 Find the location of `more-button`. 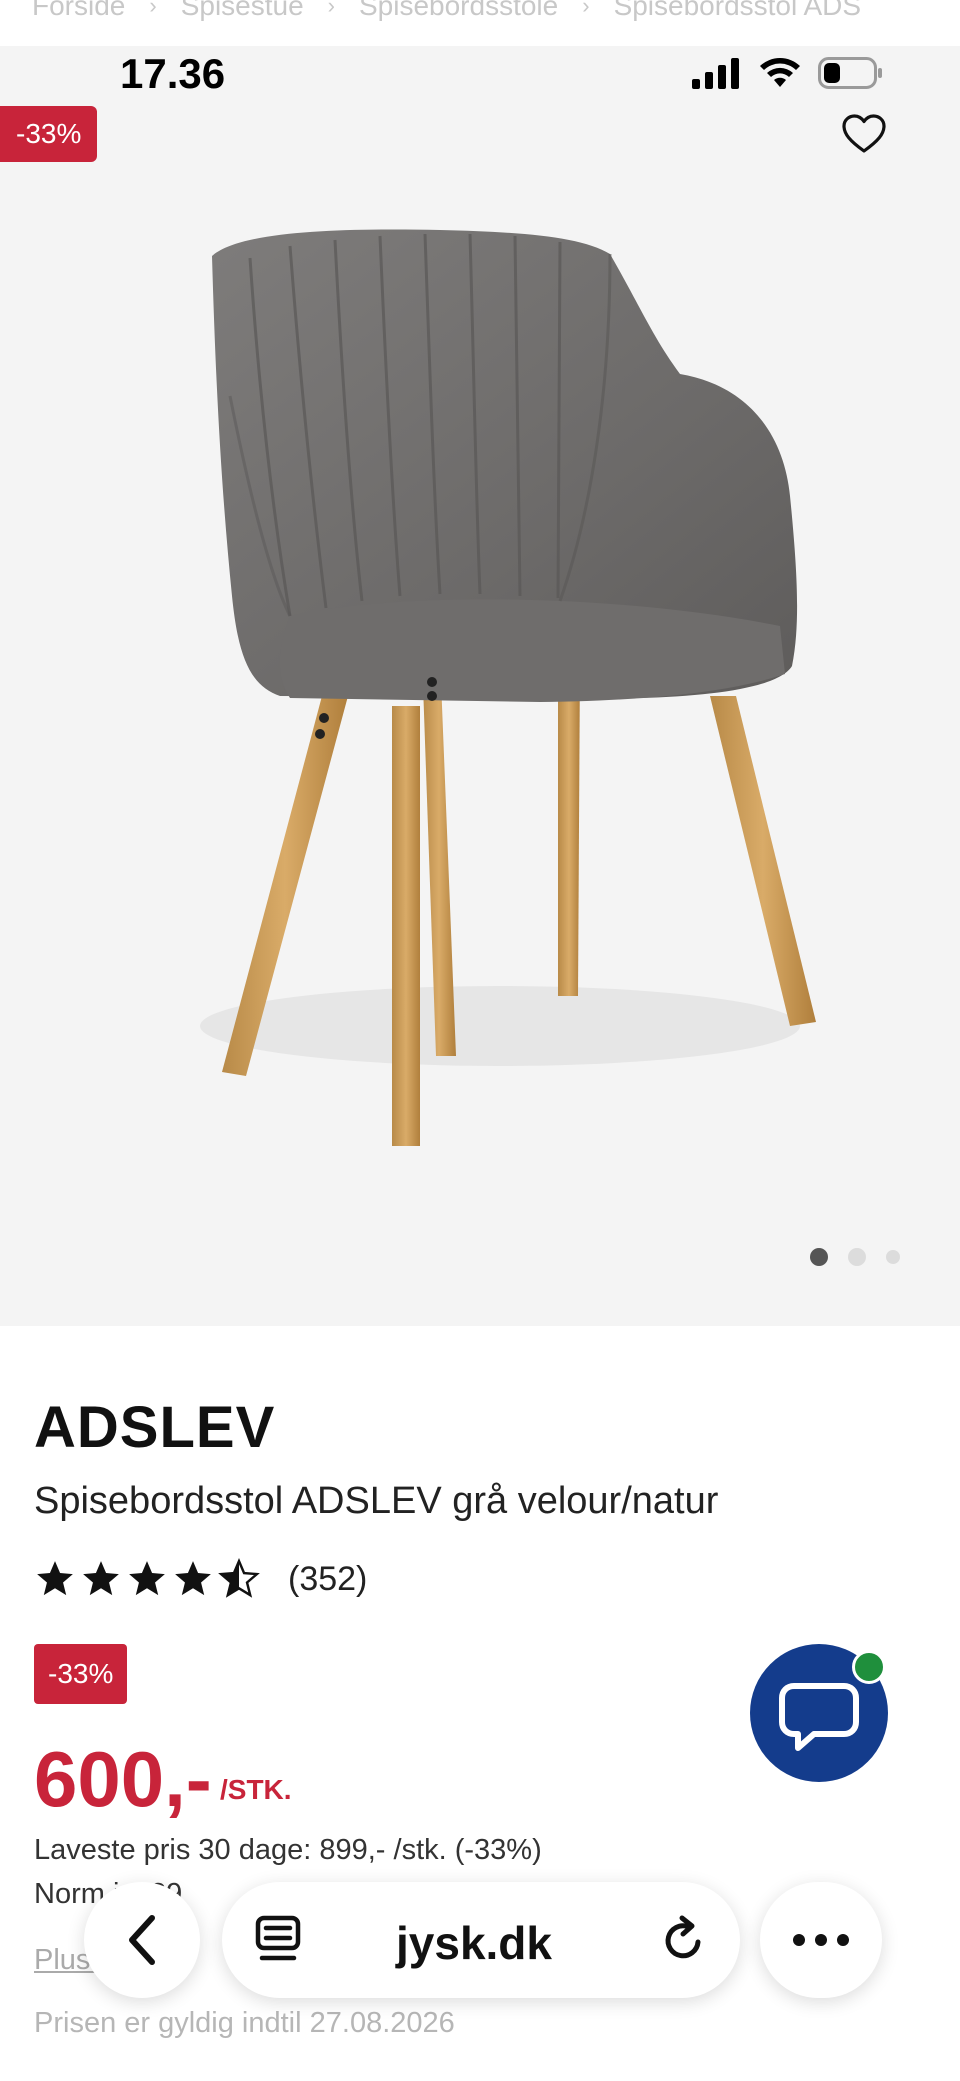

more-button is located at coordinates (821, 1940).